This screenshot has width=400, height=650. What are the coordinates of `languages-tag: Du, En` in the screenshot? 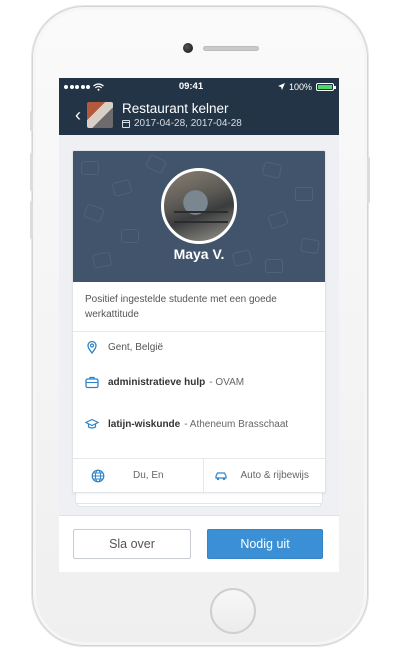 It's located at (138, 475).